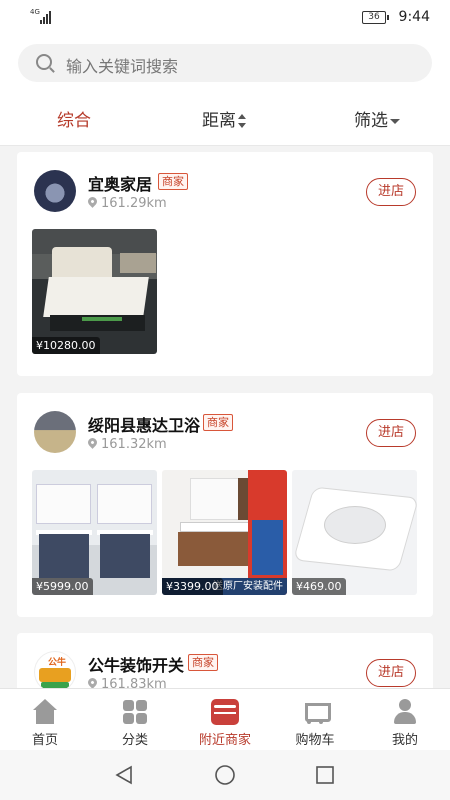 The image size is (450, 800). What do you see at coordinates (74, 118) in the screenshot?
I see `filter-comprehensive: 综合` at bounding box center [74, 118].